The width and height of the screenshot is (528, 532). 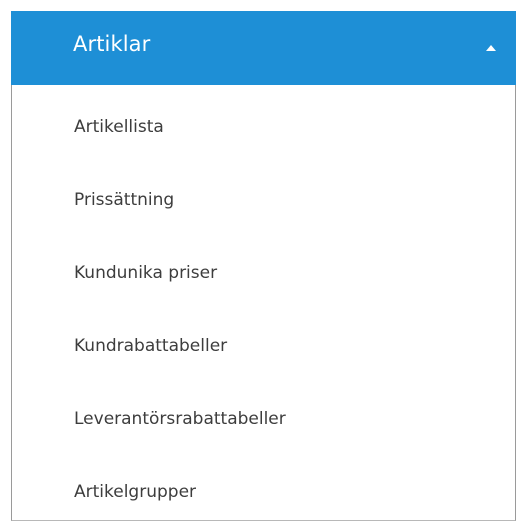 I want to click on menu-item-label: Kundunika priser, so click(x=146, y=273).